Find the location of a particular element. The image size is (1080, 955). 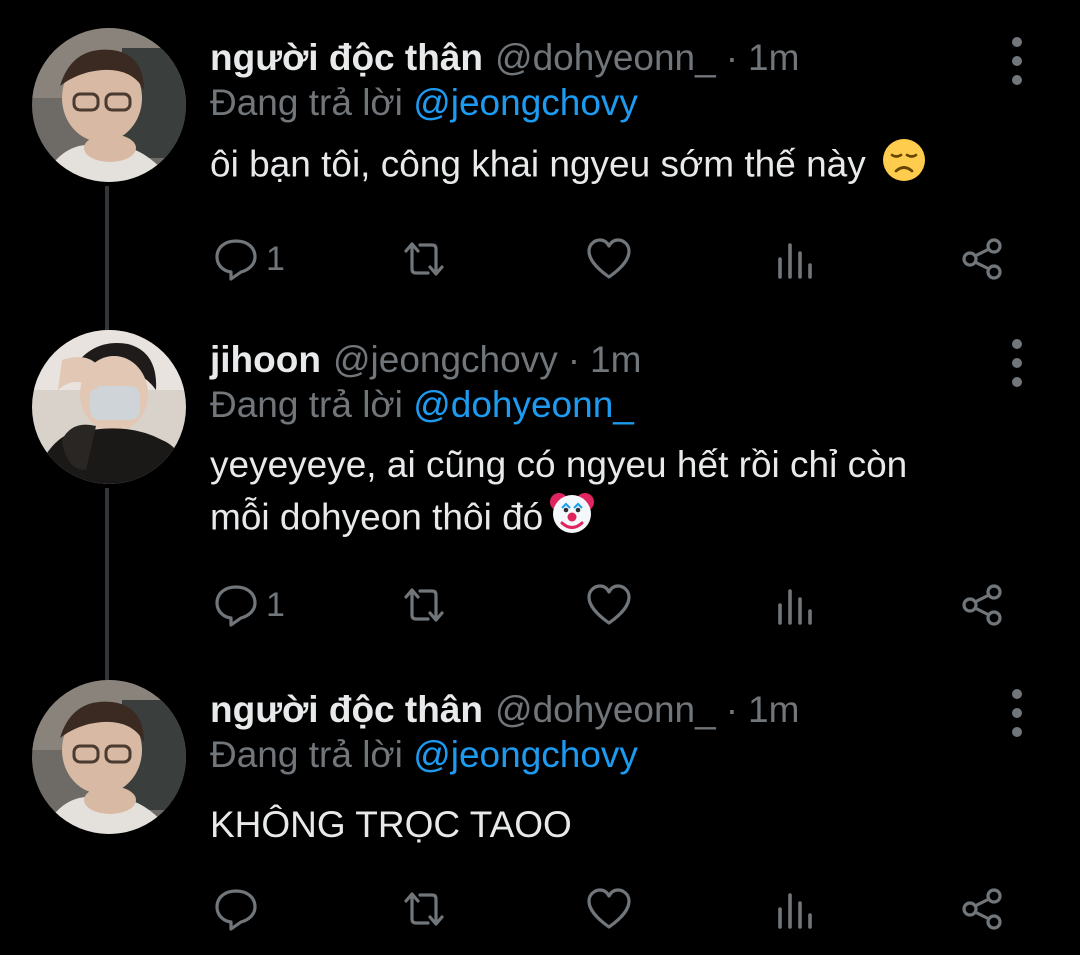

tweet-text: ôi bạn tôi, công khai ngyeu sớm thế này is located at coordinates (610, 166).